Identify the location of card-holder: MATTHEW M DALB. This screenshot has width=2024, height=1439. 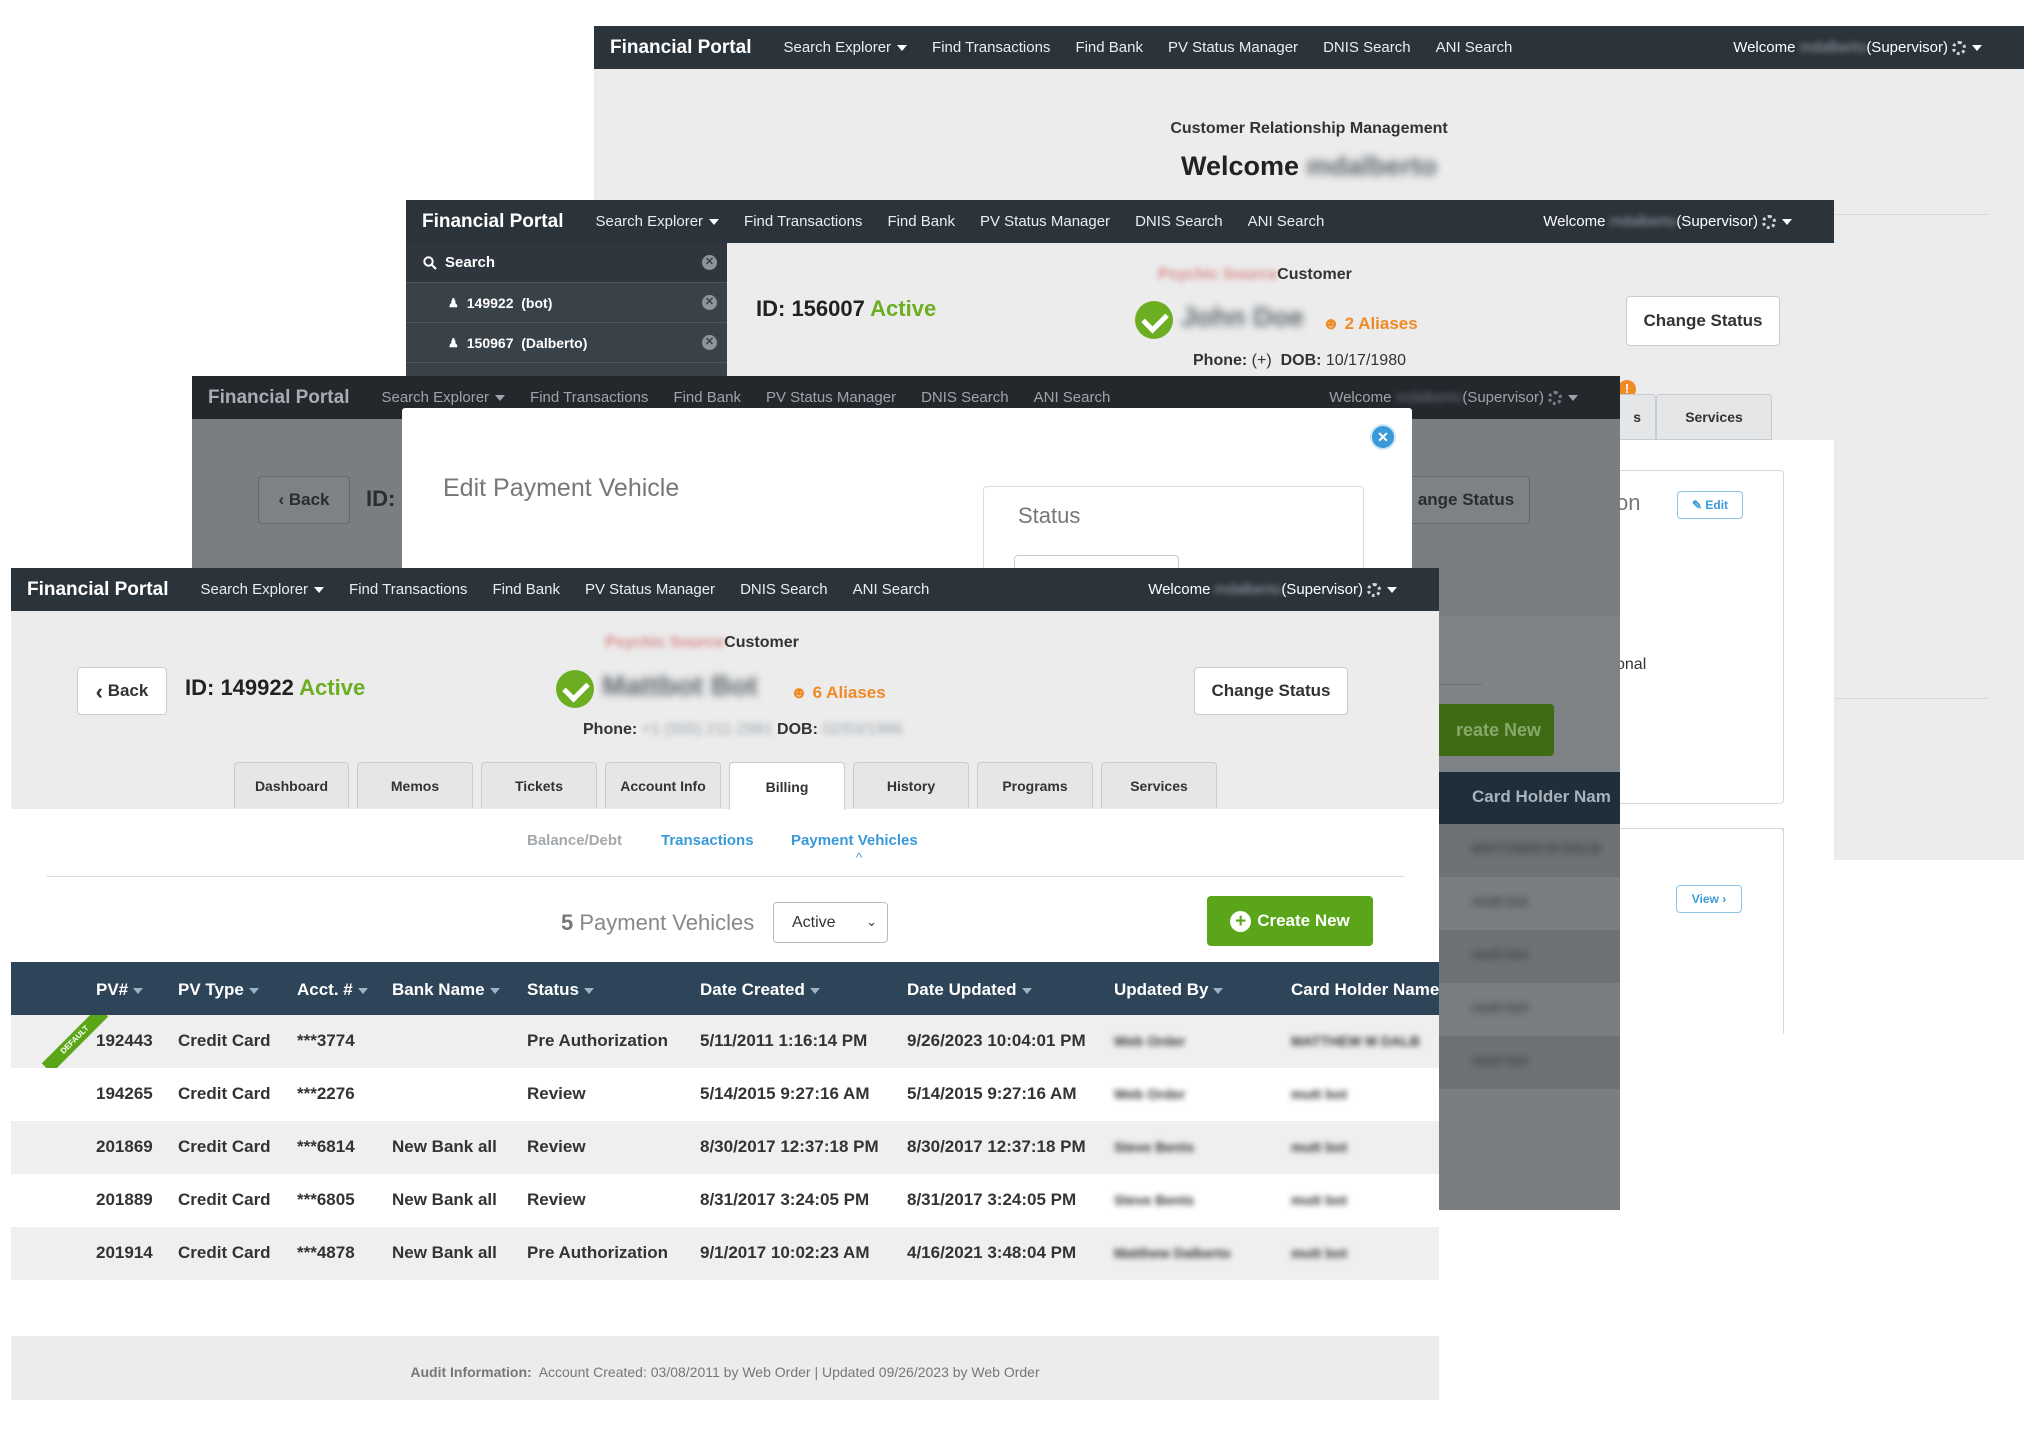
(1536, 848).